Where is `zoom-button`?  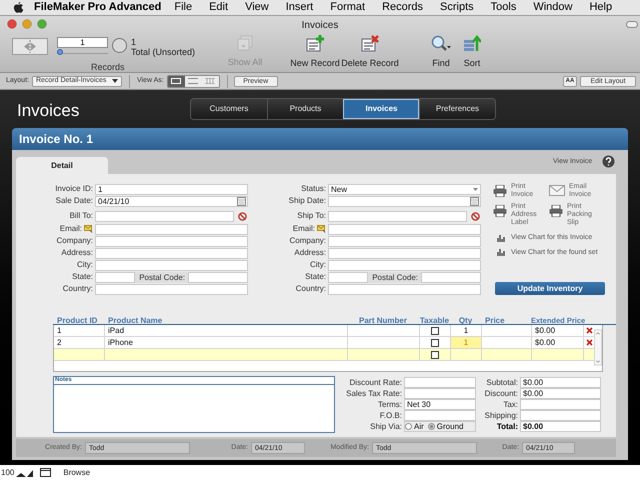
zoom-button is located at coordinates (42, 24).